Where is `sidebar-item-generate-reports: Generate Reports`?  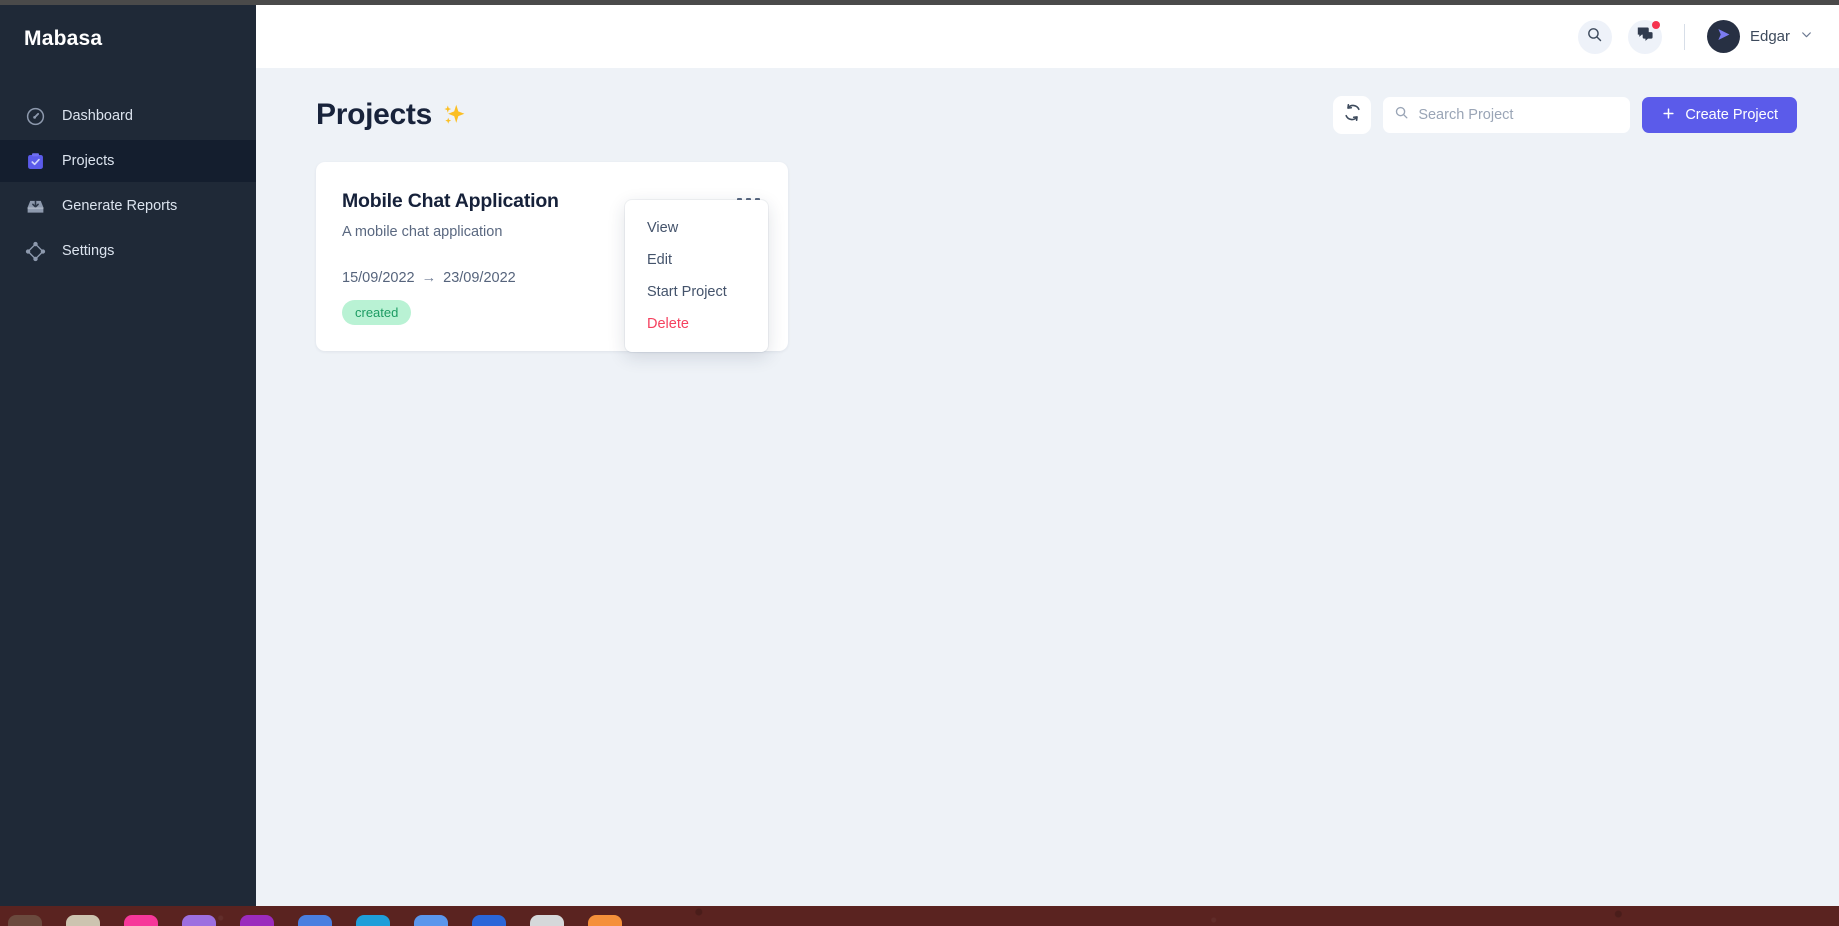 sidebar-item-generate-reports: Generate Reports is located at coordinates (128, 206).